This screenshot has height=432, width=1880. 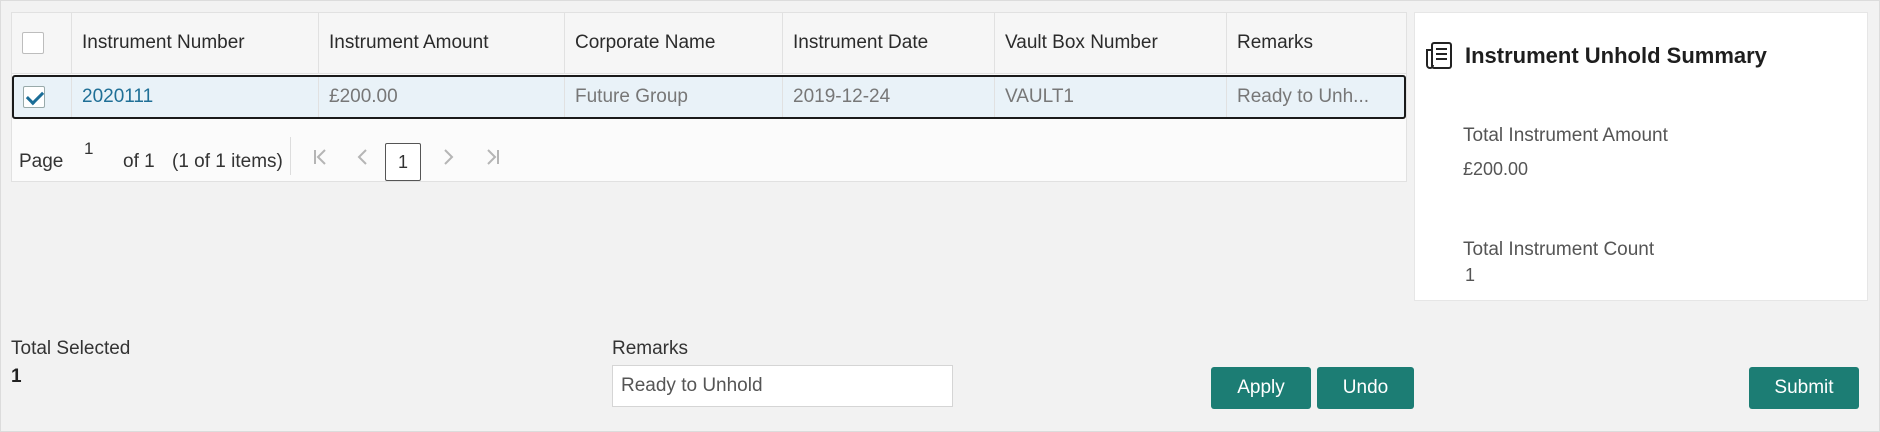 I want to click on total-instrument-count-value: 1, so click(x=1470, y=275).